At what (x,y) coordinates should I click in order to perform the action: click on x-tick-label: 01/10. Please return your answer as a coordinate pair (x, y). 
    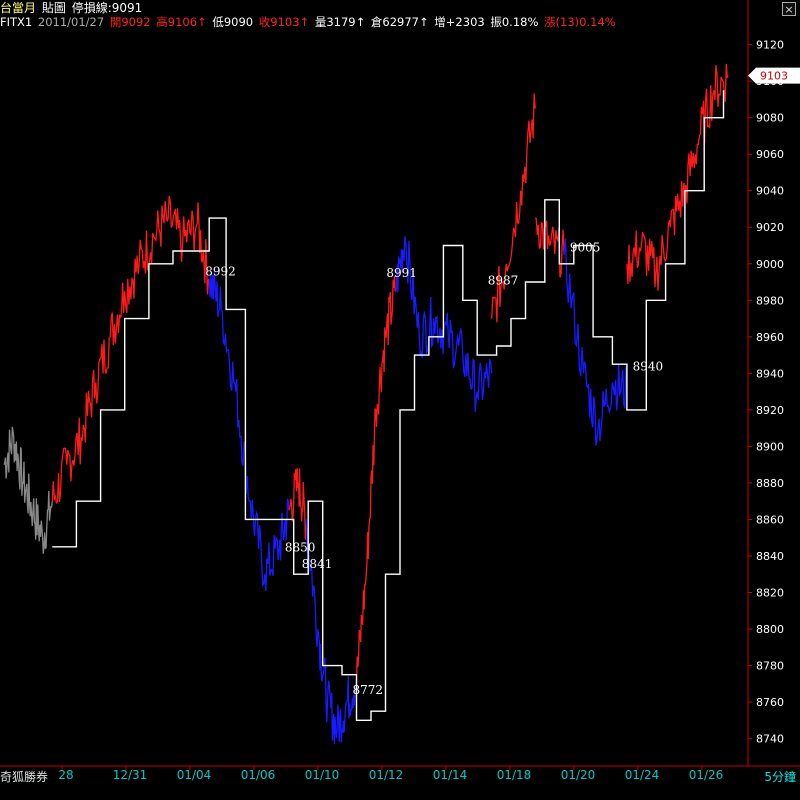
    Looking at the image, I should click on (322, 775).